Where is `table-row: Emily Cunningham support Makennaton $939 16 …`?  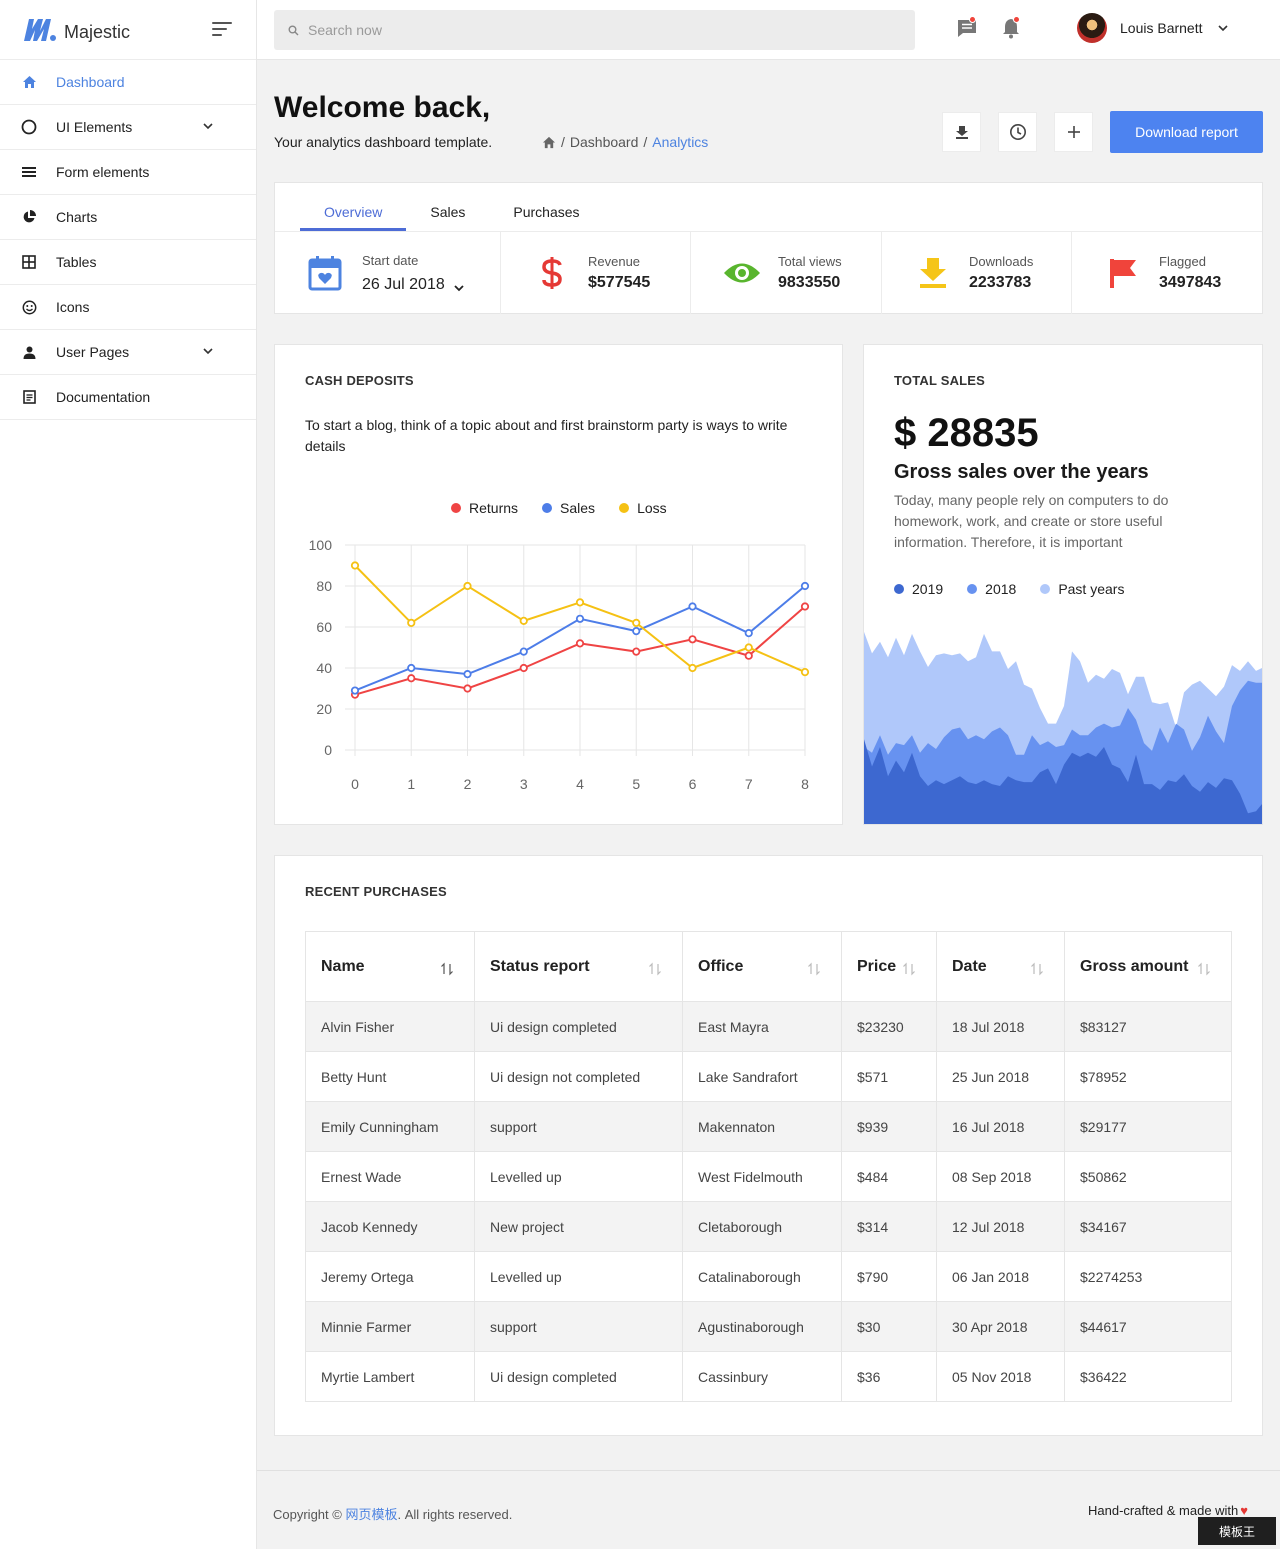
table-row: Emily Cunningham support Makennaton $939 16 … is located at coordinates (768, 1126).